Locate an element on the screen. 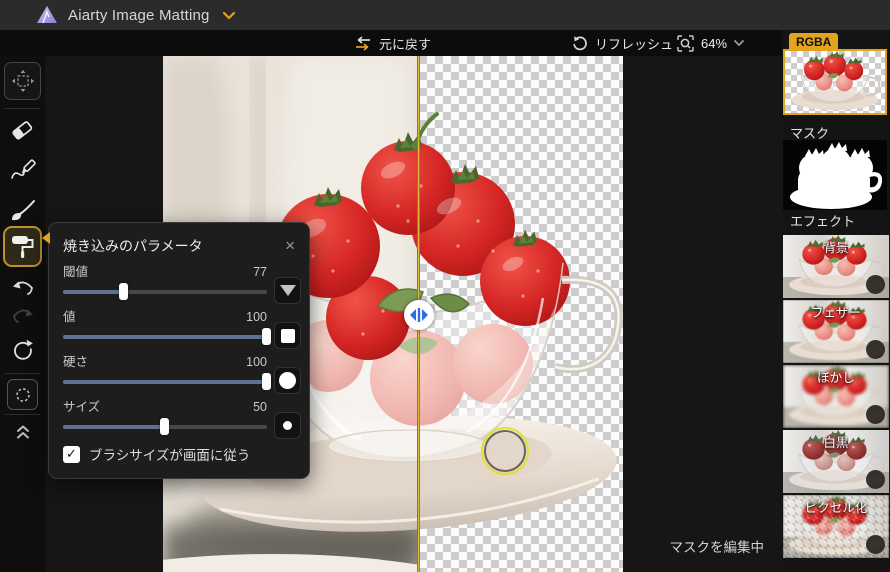  eraser-tool-button is located at coordinates (22, 130).